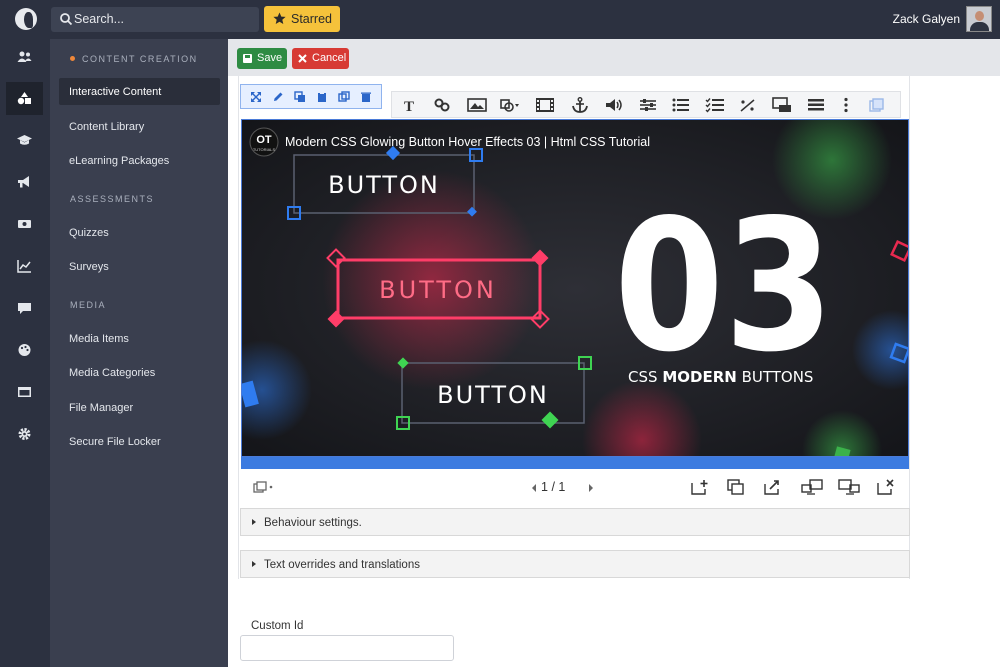 The width and height of the screenshot is (1000, 667). Describe the element at coordinates (139, 232) in the screenshot. I see `sidebar-item-quizzes: Quizzes` at that location.